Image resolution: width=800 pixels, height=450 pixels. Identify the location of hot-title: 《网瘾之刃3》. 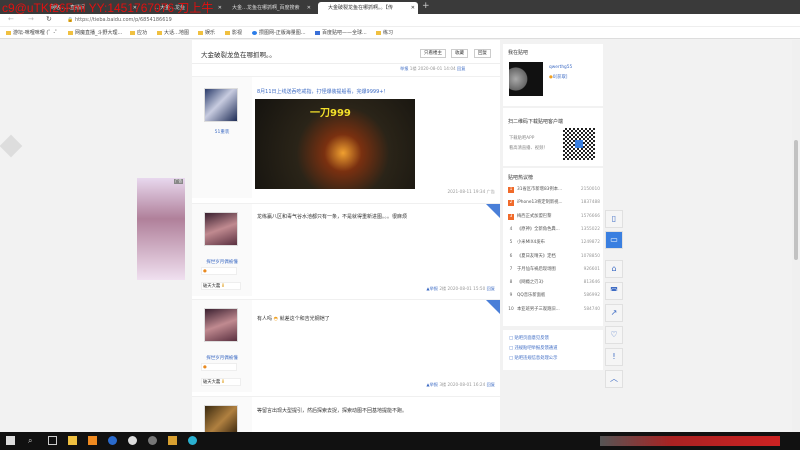
(531, 283).